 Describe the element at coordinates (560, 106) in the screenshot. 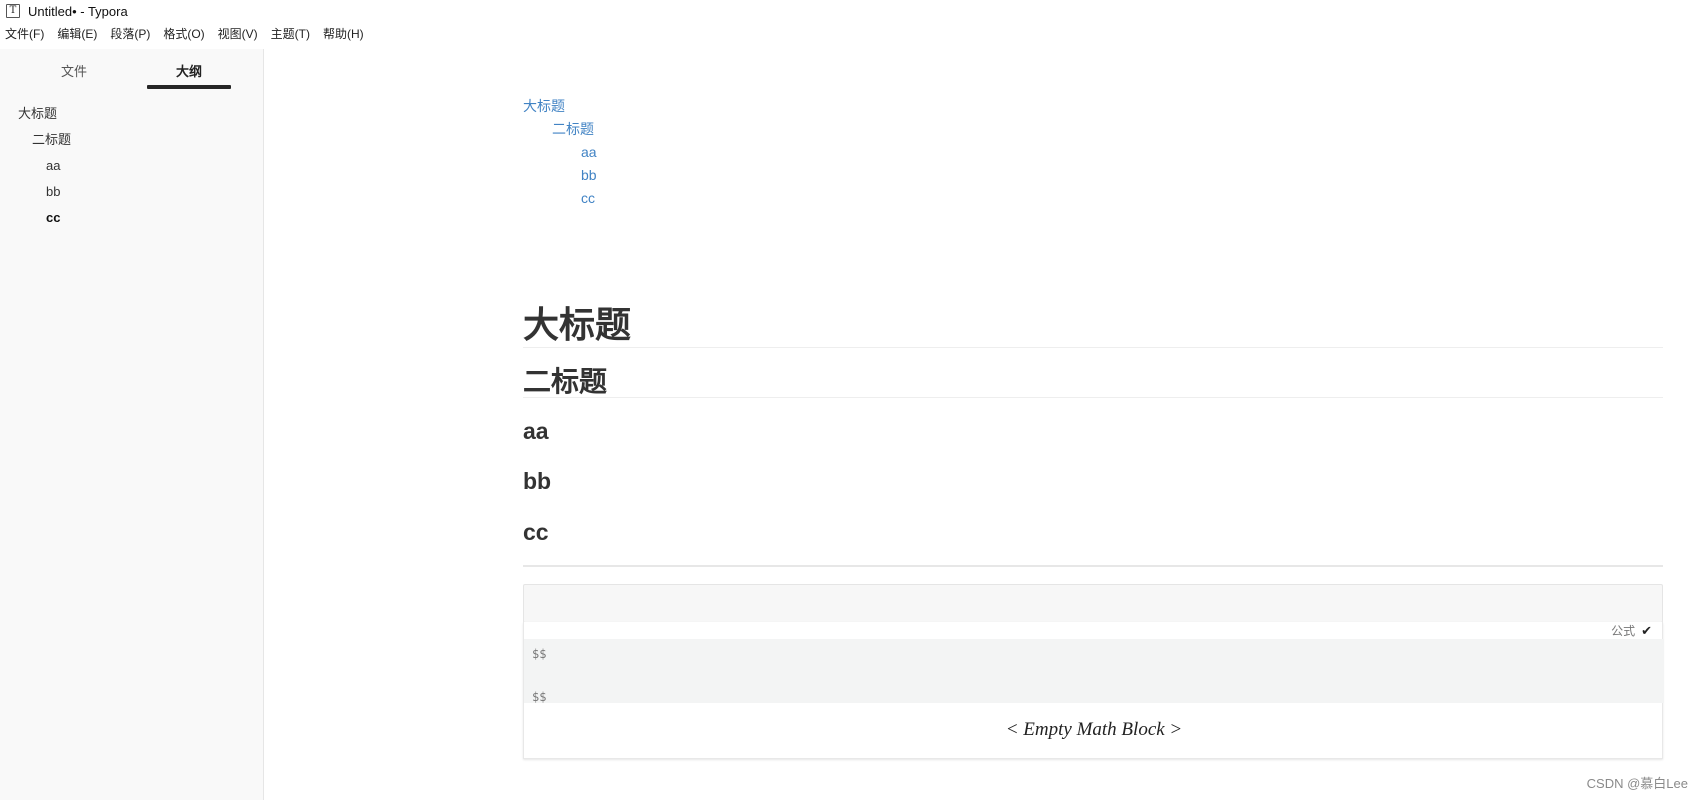

I see `toc-link-h1: 大标题` at that location.